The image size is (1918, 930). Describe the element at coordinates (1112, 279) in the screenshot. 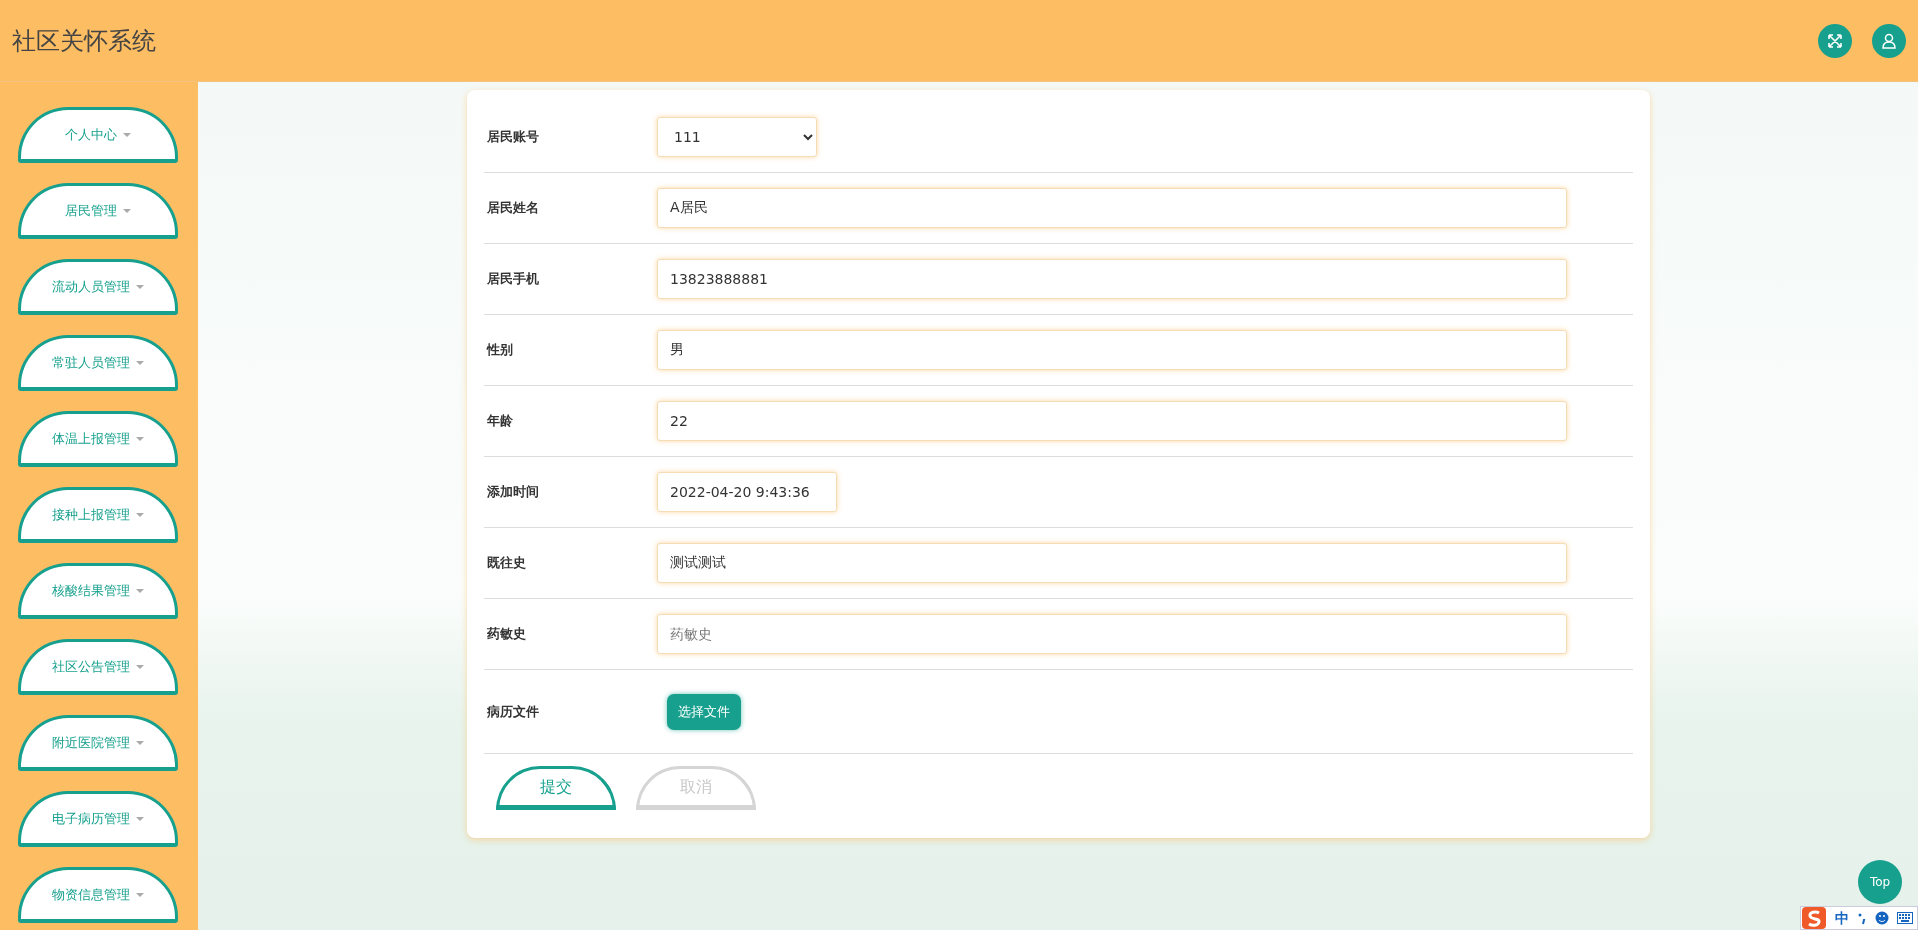

I see `input-field: 13823888881` at that location.